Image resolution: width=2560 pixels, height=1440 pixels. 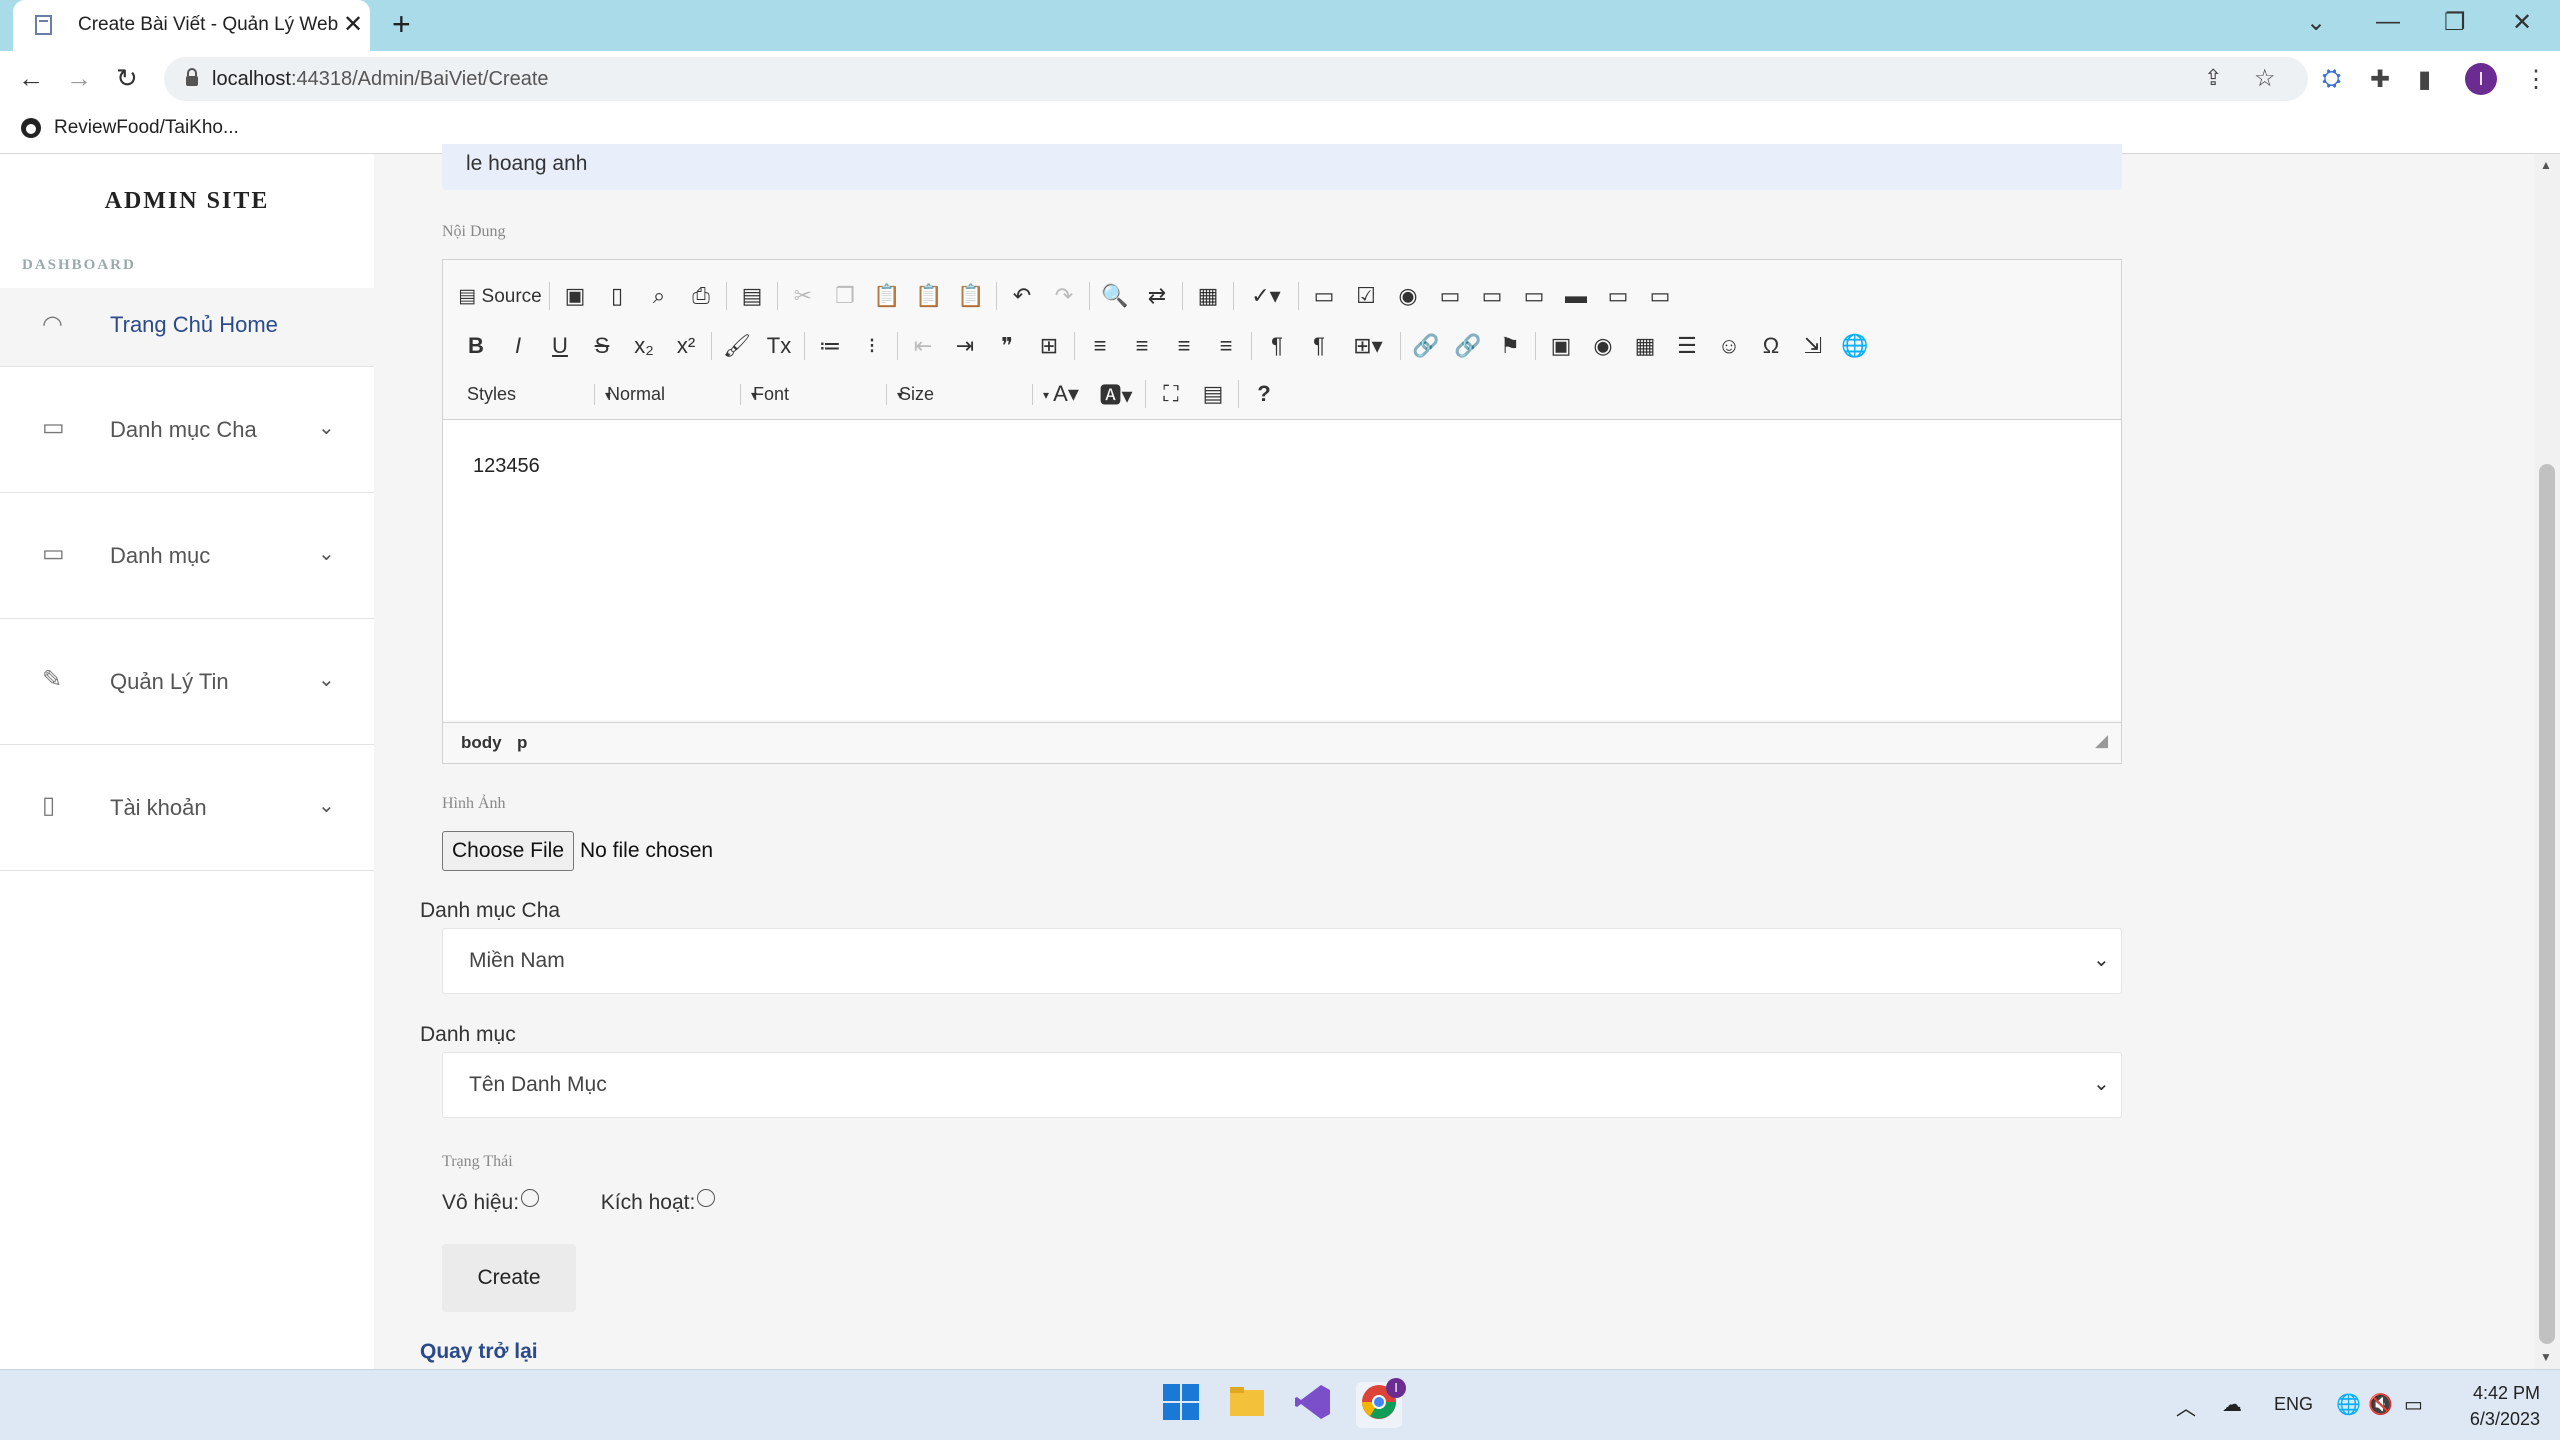 I want to click on maximize-icon: ⛶, so click(x=1171, y=394).